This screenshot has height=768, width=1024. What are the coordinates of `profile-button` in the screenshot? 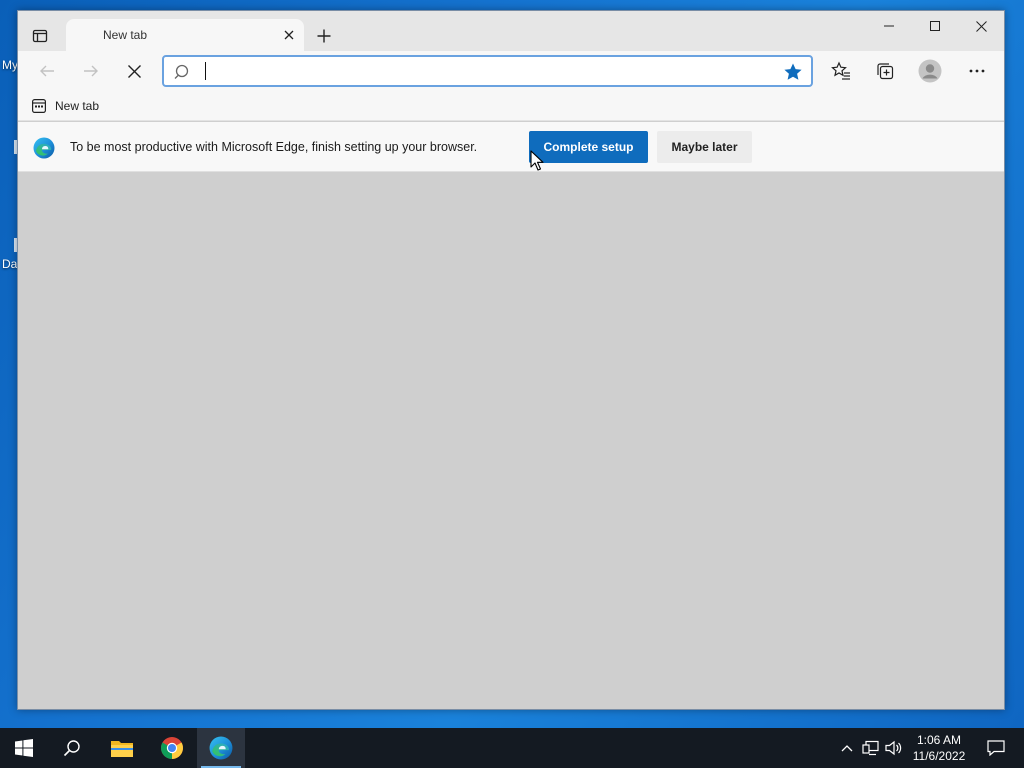 It's located at (930, 71).